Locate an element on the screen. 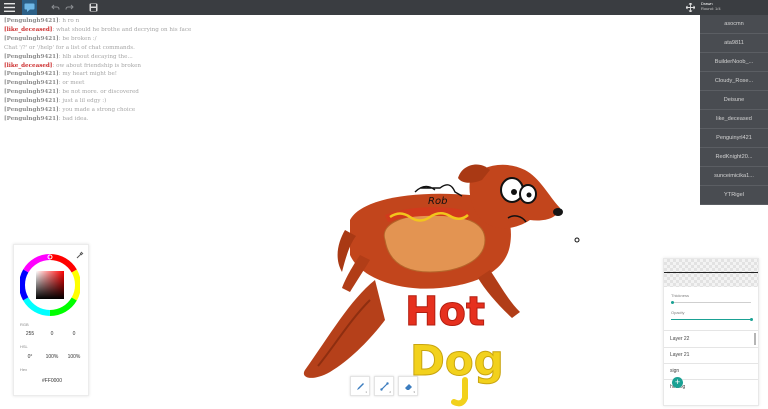 Image resolution: width=768 pixels, height=409 pixels. chat-text: my heart might be! is located at coordinates (90, 74).